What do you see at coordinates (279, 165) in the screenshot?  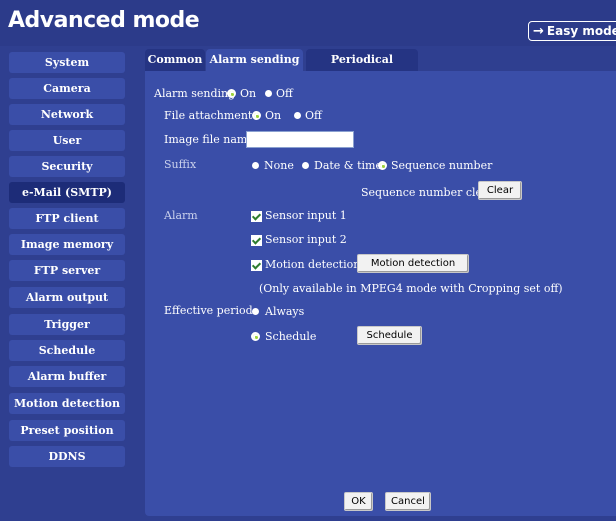 I see `suffix-none-label: None` at bounding box center [279, 165].